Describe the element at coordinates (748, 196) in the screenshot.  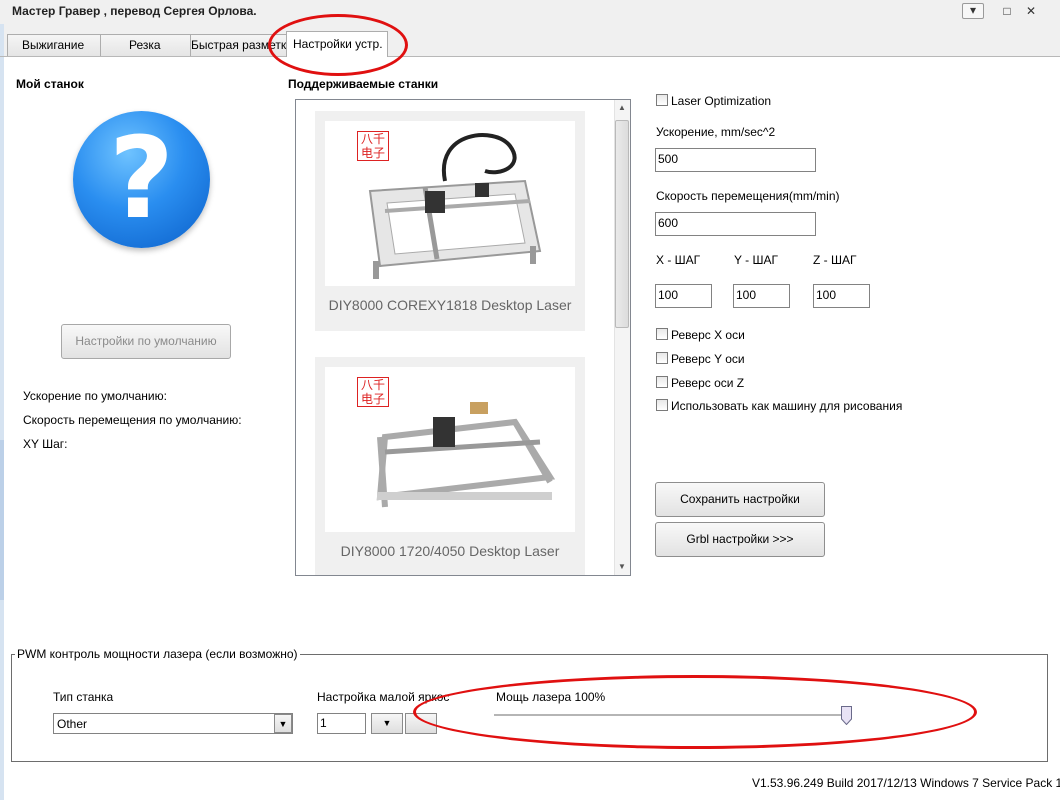
I see `travel-speed-label: Скорость перемещения(mm/min)` at that location.